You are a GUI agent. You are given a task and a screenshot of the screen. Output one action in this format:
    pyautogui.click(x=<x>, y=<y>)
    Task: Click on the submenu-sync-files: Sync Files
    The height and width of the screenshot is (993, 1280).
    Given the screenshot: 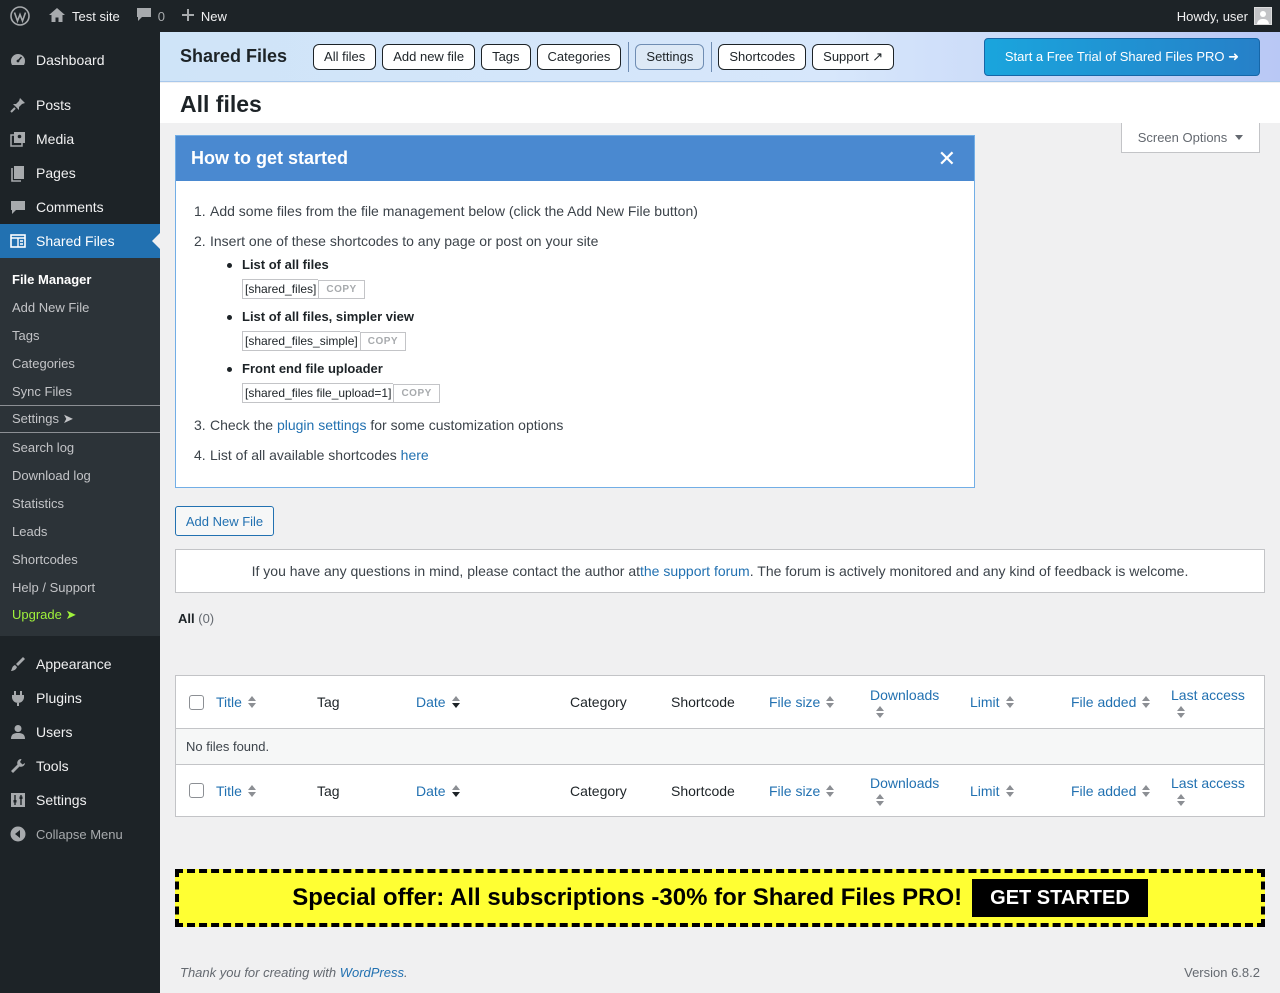 What is the action you would take?
    pyautogui.click(x=80, y=391)
    